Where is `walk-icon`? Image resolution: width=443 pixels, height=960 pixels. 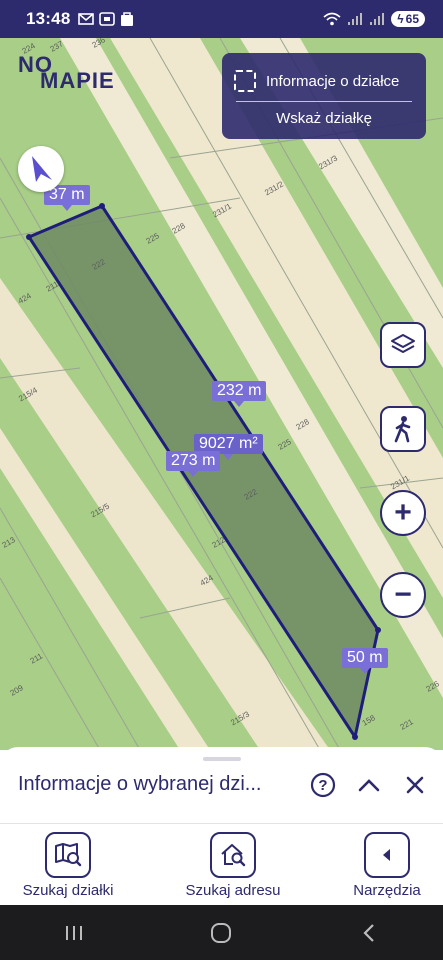
walk-icon is located at coordinates (402, 429).